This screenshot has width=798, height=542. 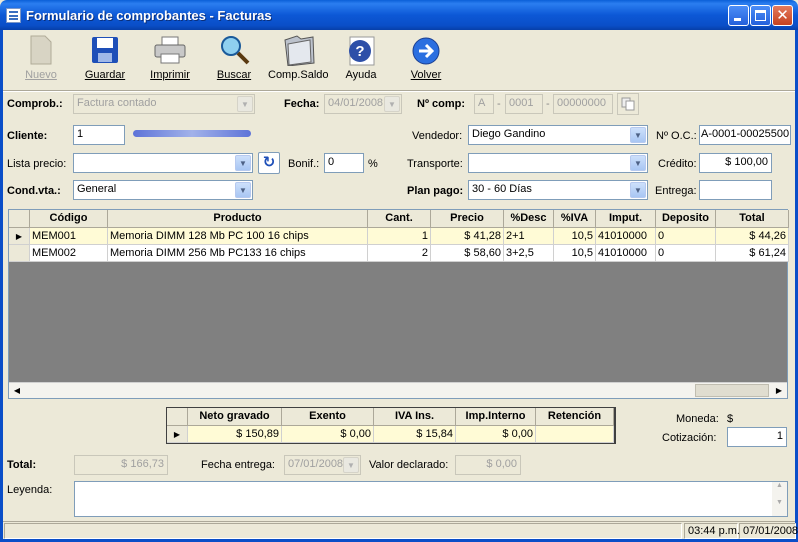 I want to click on close-button: ✕, so click(x=782, y=15).